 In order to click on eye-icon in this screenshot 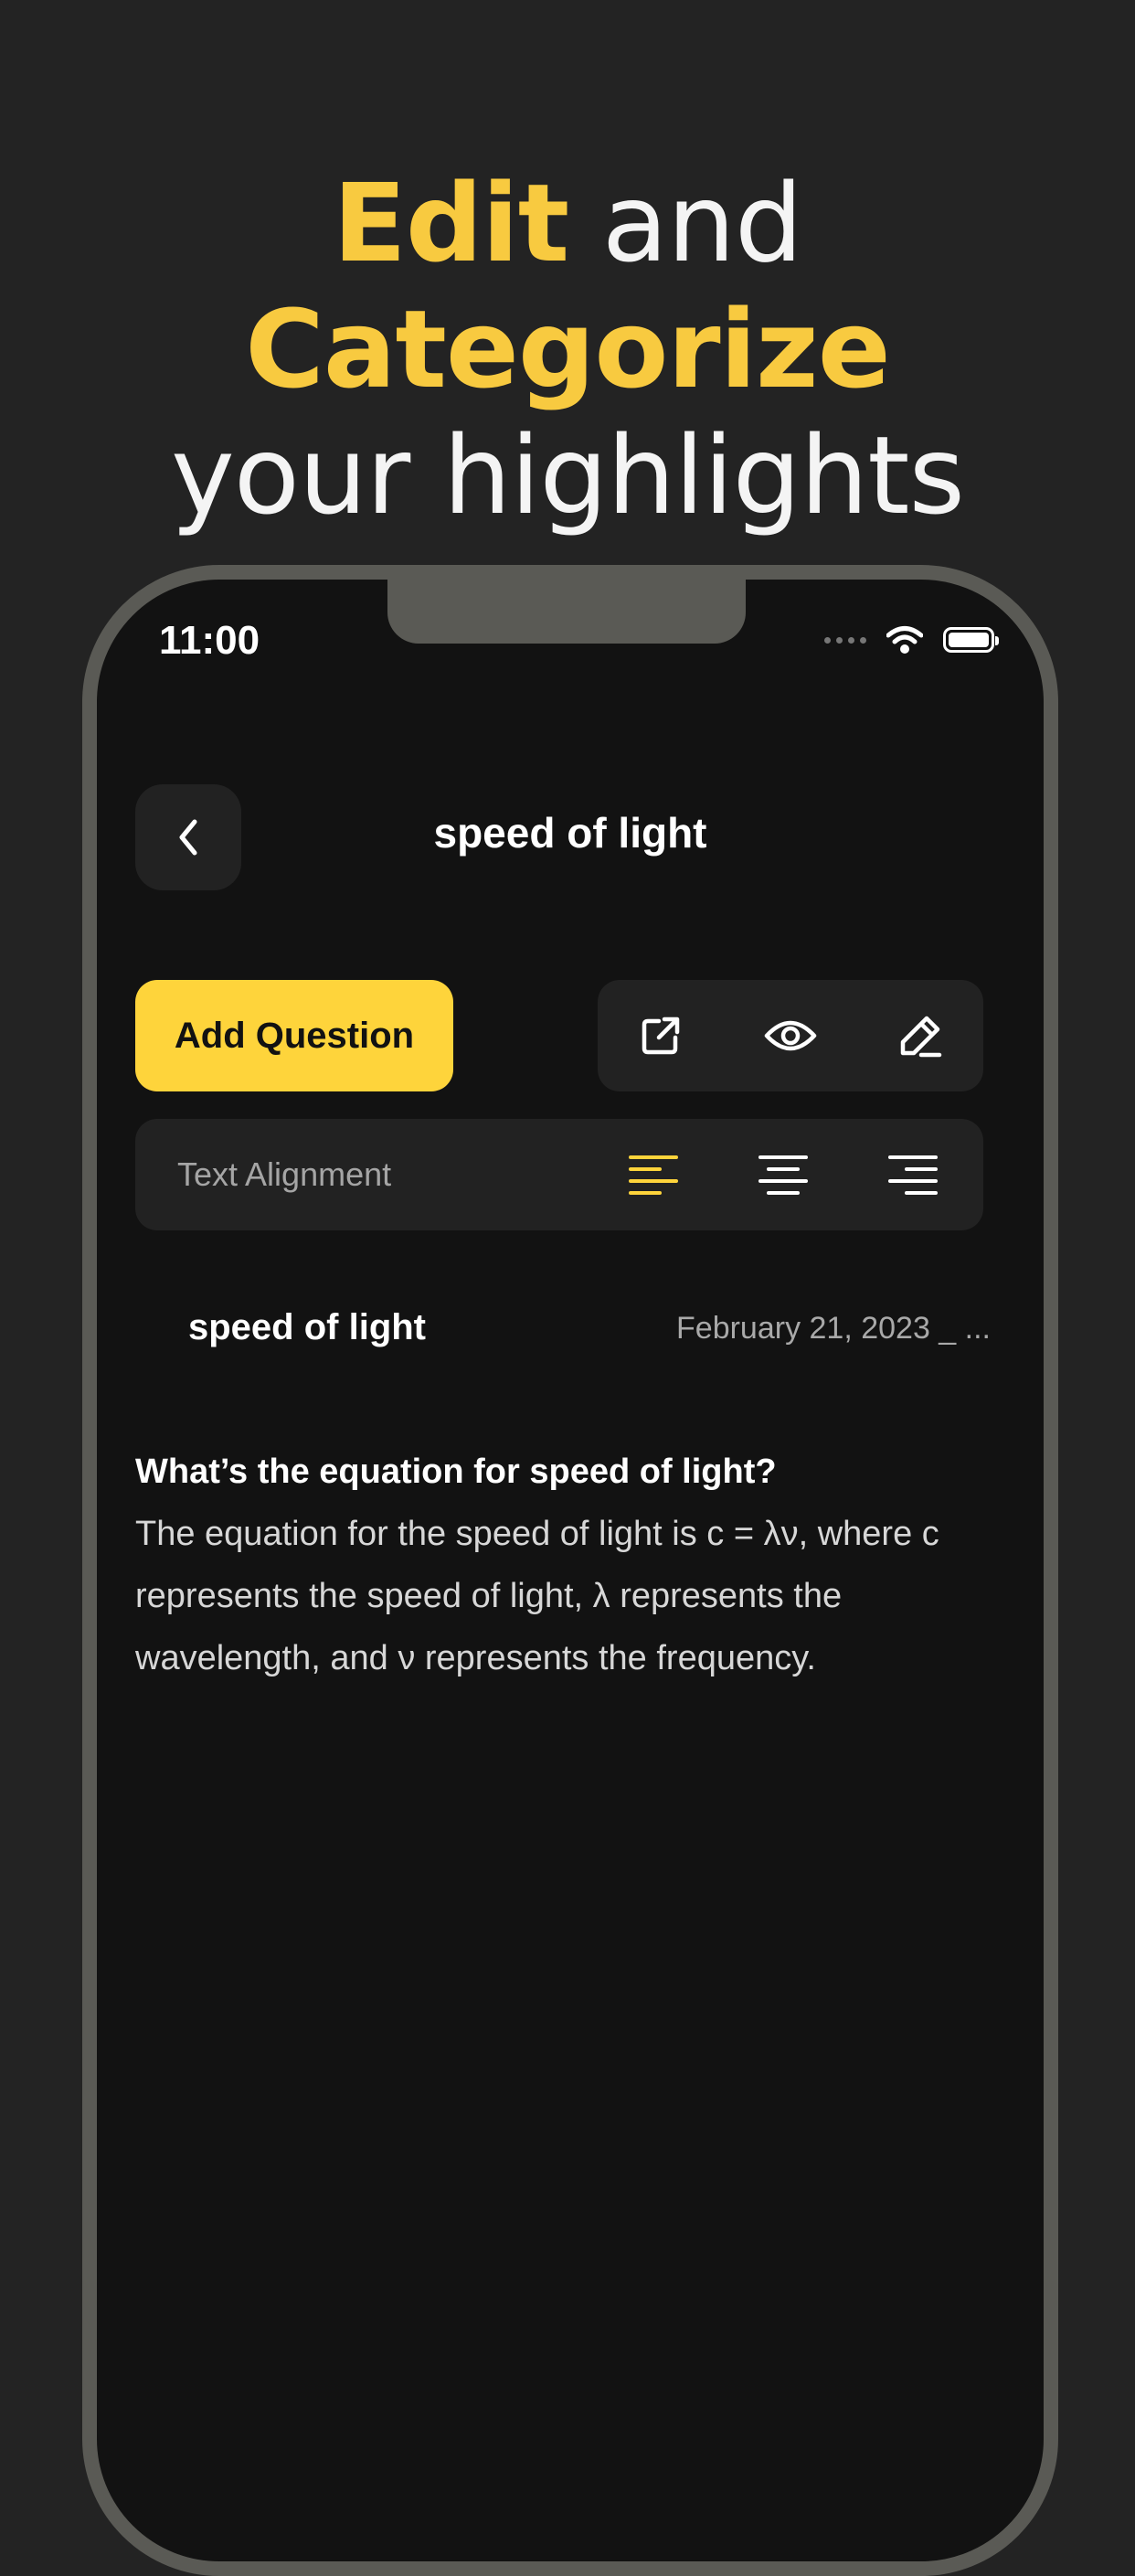, I will do `click(790, 1035)`.